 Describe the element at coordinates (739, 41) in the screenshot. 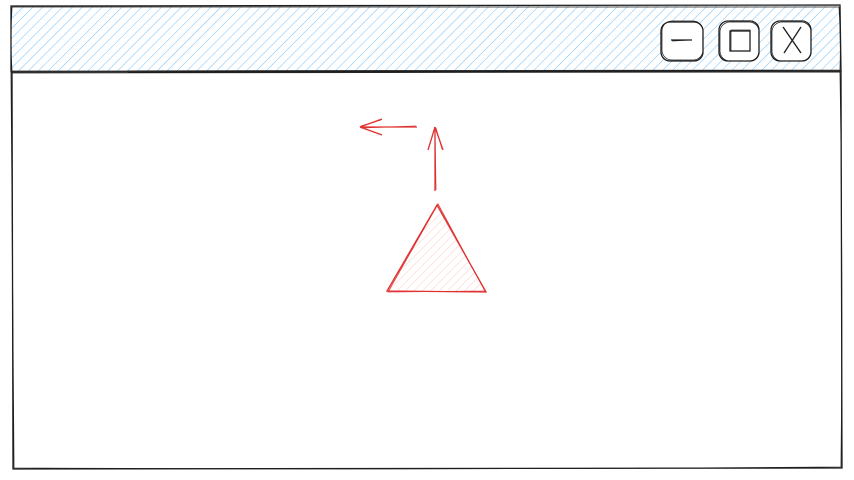

I see `maximize-button` at that location.